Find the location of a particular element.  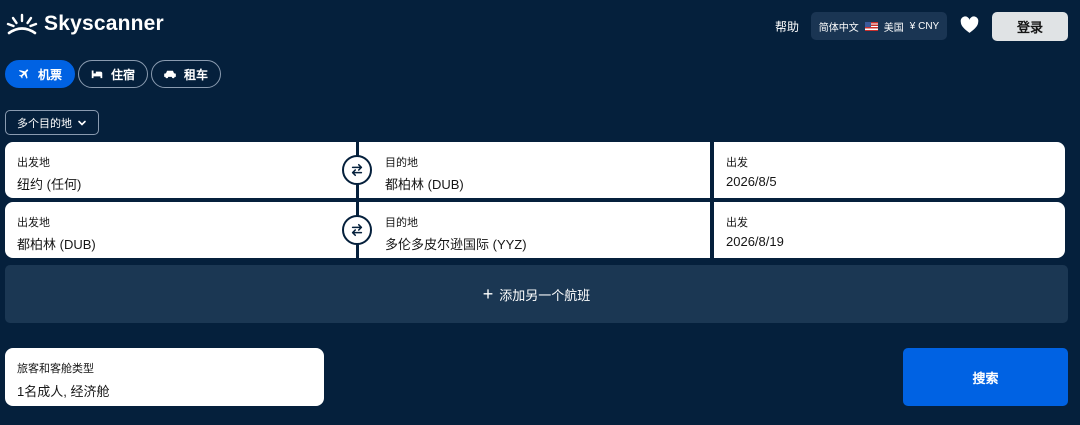

region-label: 美国 is located at coordinates (893, 28).